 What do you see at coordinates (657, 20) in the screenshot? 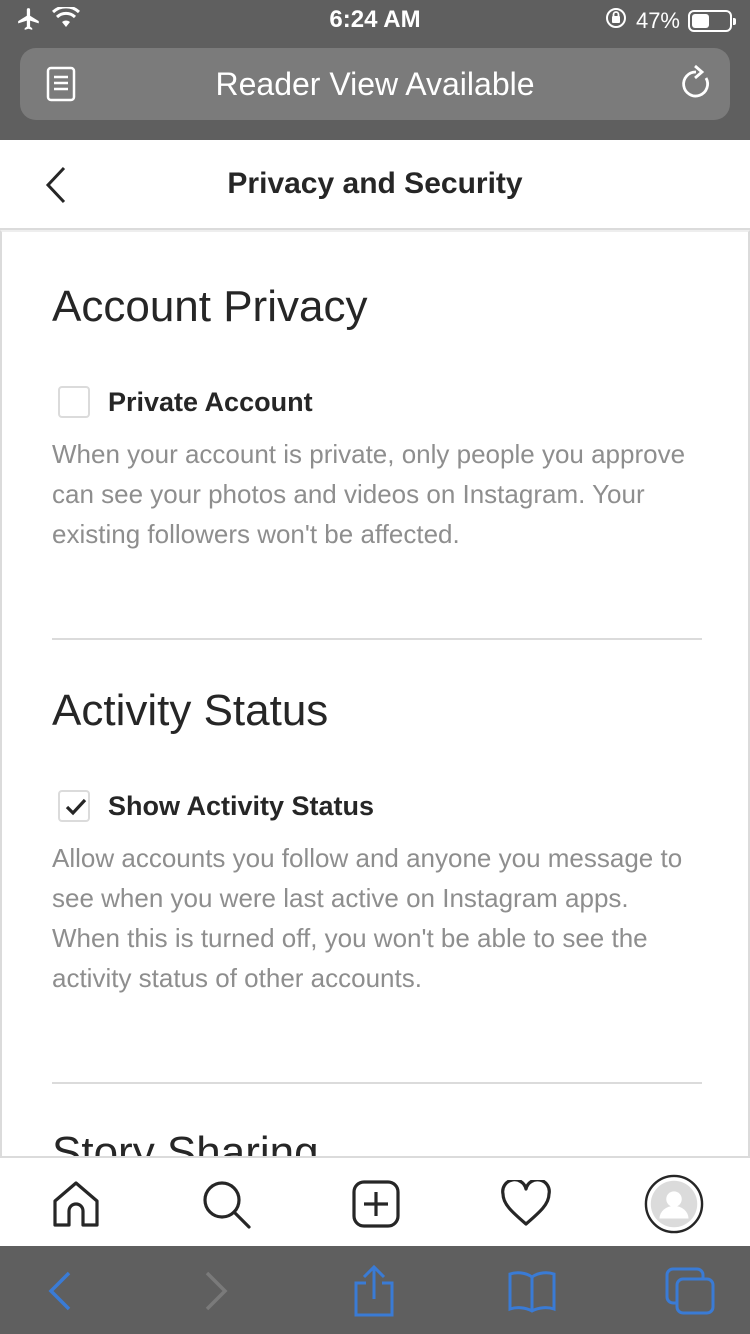
I see `battery-percent: 47%` at bounding box center [657, 20].